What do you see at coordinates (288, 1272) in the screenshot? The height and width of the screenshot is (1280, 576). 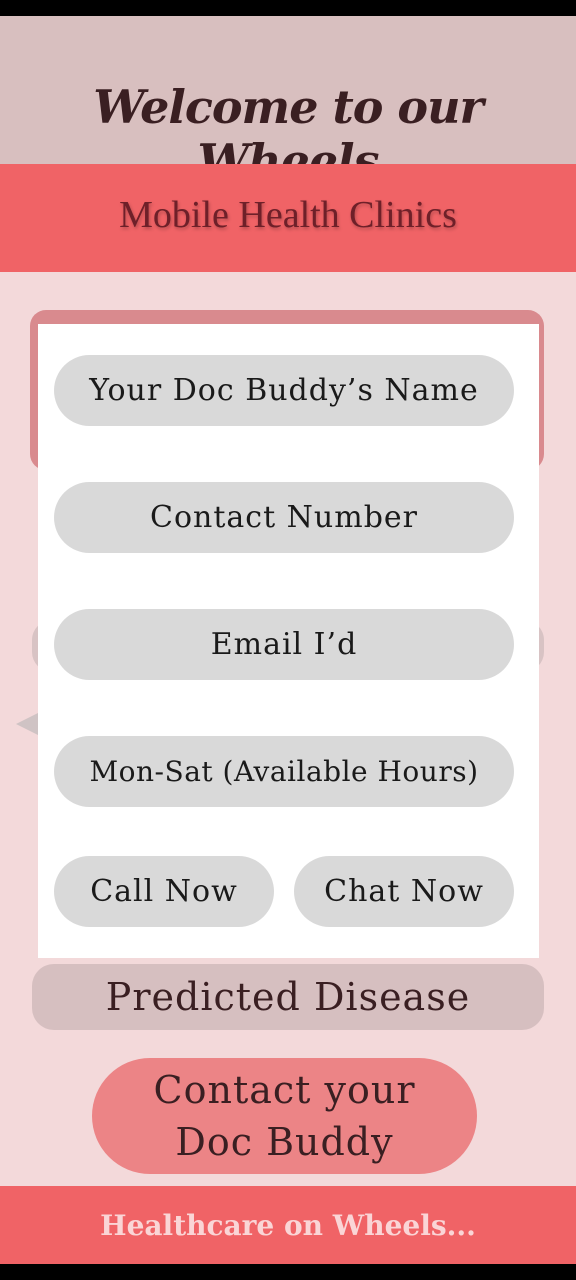 I see `navigation-bar` at bounding box center [288, 1272].